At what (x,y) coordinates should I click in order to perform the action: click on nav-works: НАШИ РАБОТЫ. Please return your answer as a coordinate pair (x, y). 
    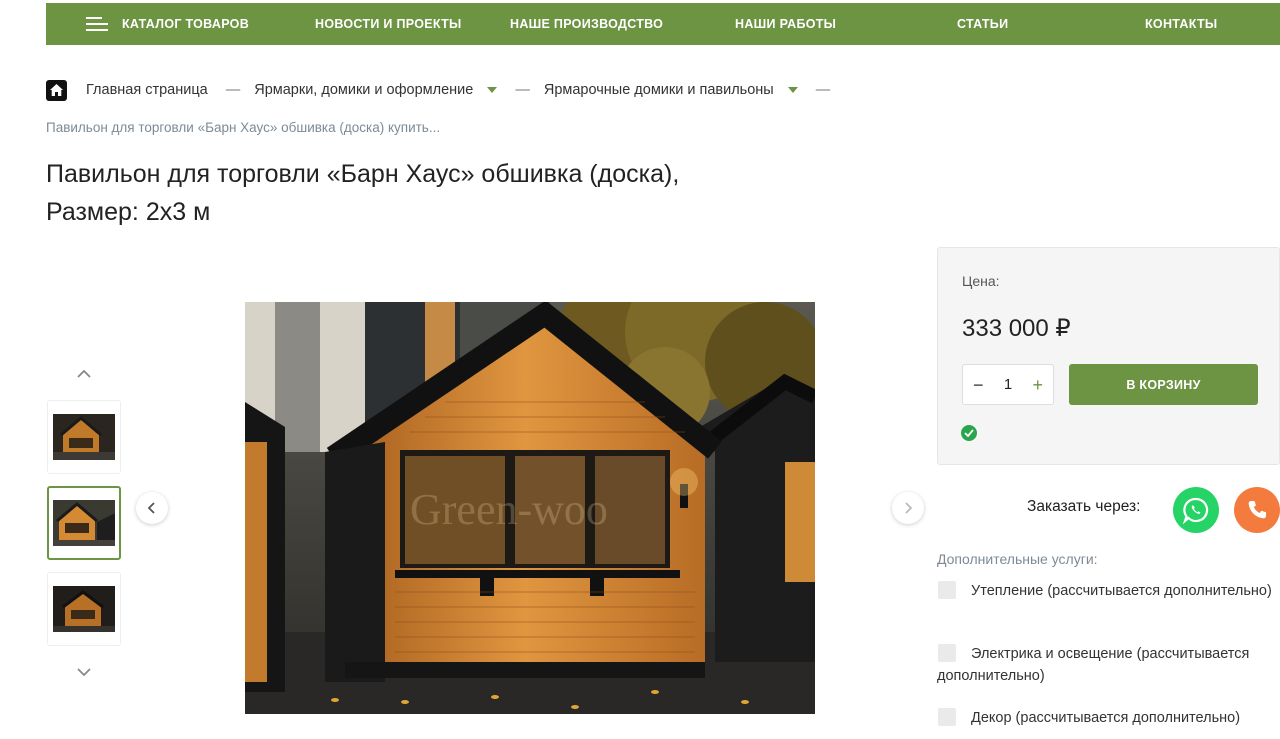
    Looking at the image, I should click on (785, 24).